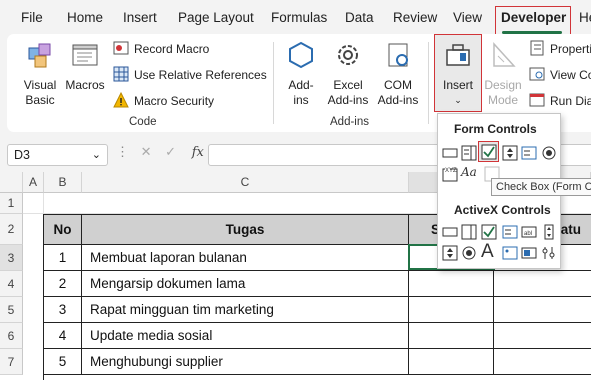  Describe the element at coordinates (160, 152) in the screenshot. I see `formula-buttons: ⋮ ✕ ✓ fx` at that location.